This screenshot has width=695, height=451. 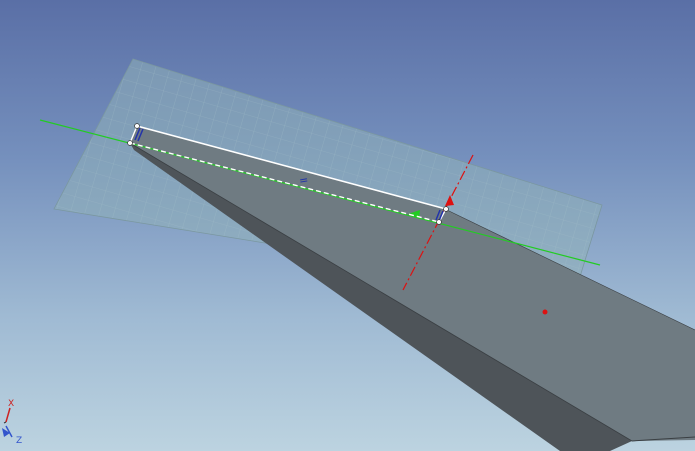 I want to click on vertex-top-right, so click(x=446, y=209).